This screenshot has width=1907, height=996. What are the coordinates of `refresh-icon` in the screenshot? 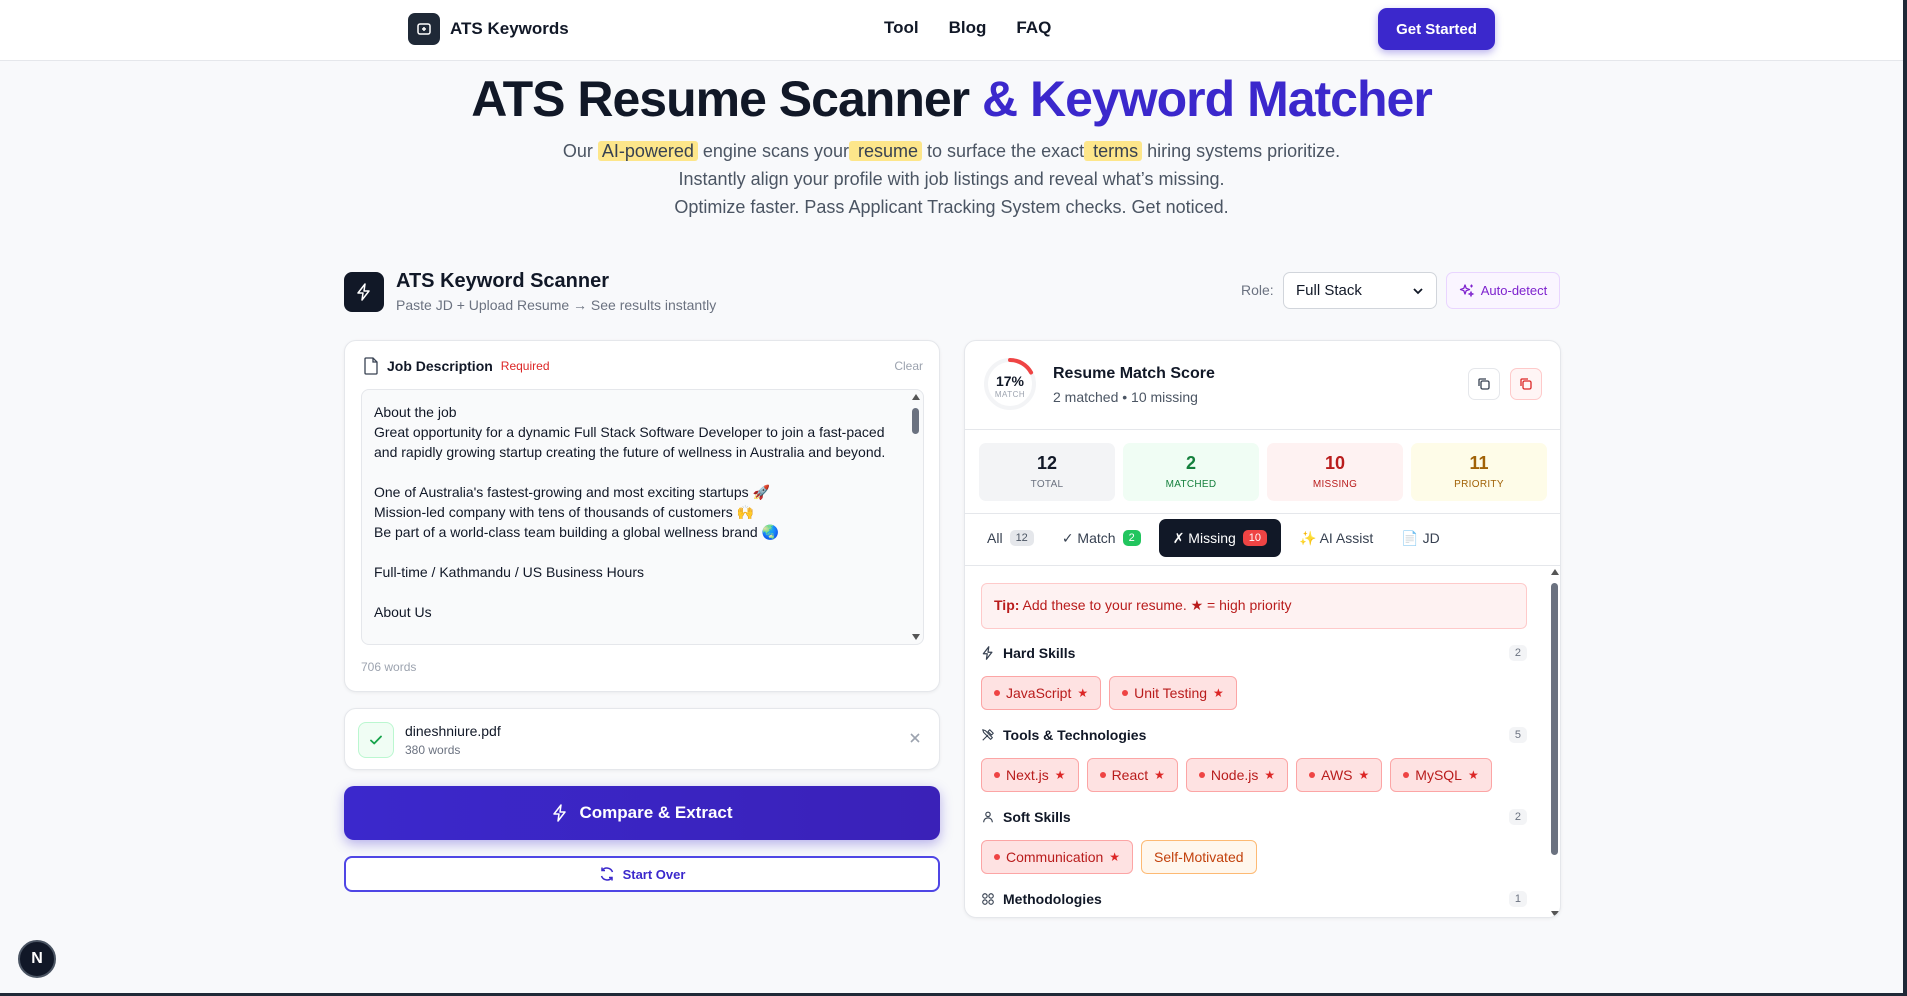 It's located at (606, 874).